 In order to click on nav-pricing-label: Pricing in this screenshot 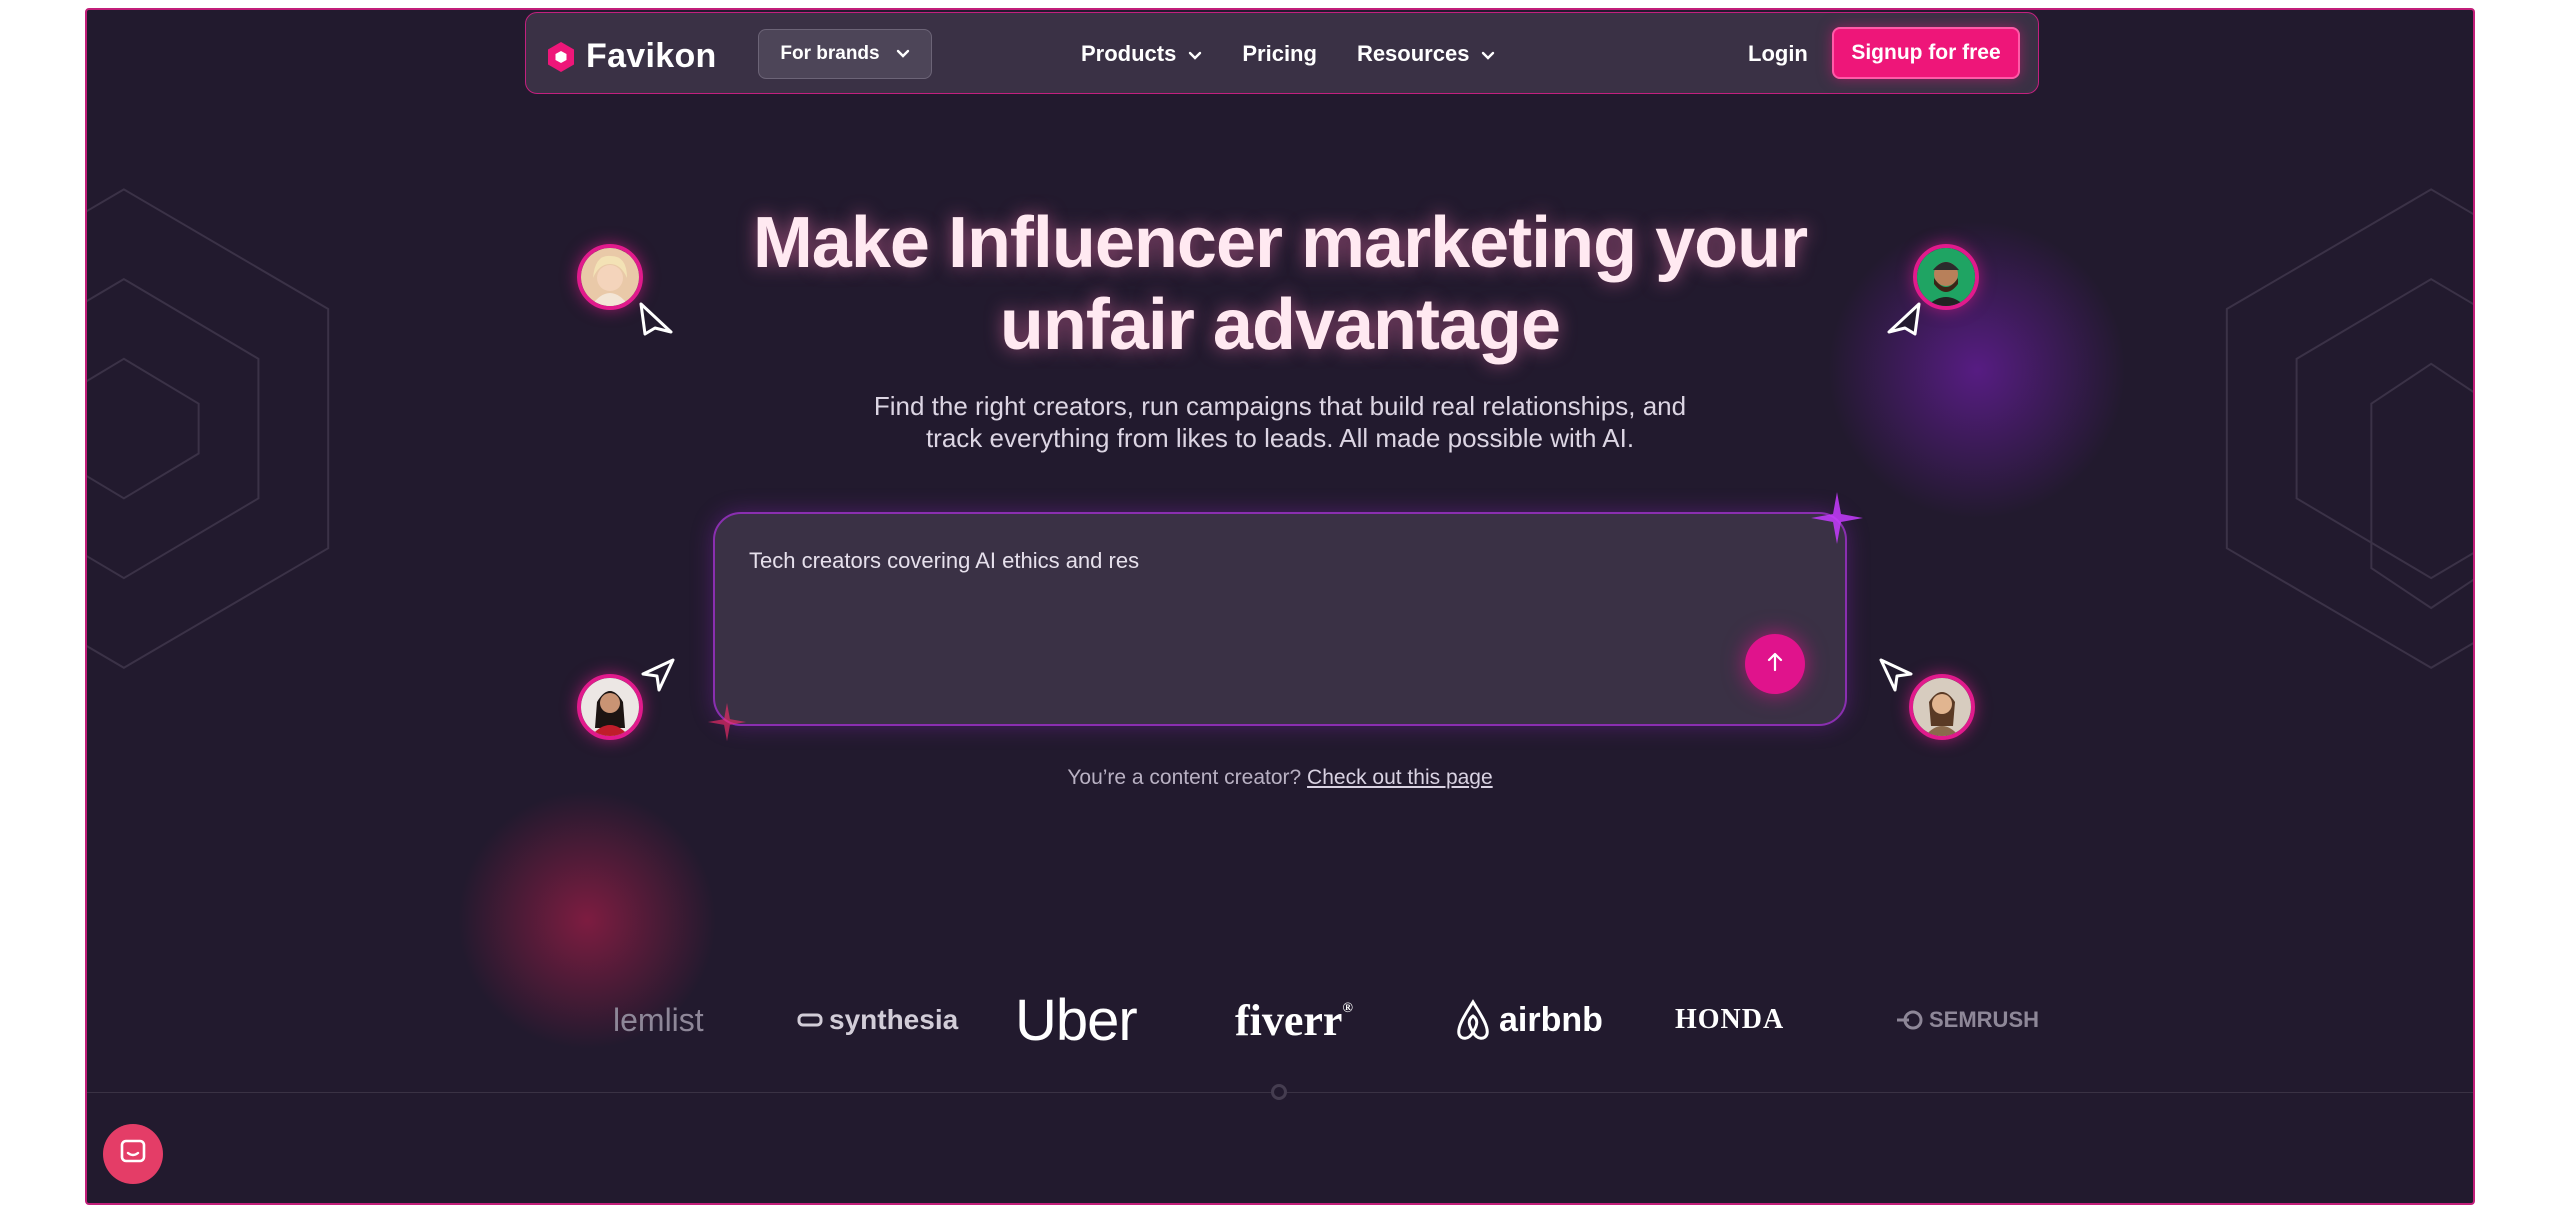, I will do `click(1279, 53)`.